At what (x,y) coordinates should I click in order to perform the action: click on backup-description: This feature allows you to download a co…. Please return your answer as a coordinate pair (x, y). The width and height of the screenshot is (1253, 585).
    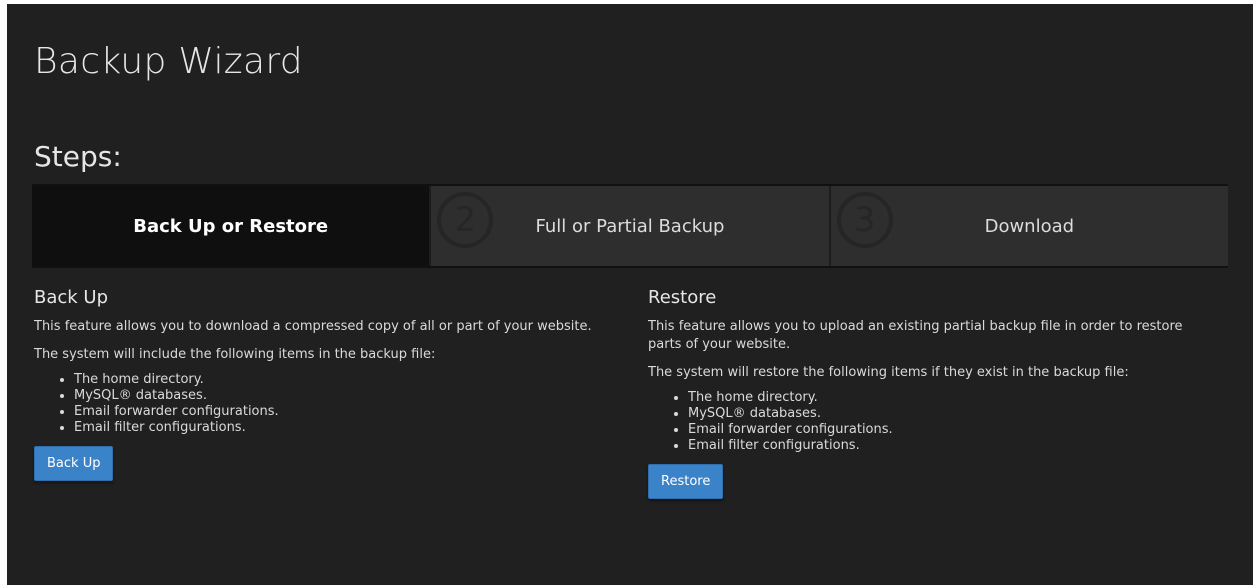
    Looking at the image, I should click on (313, 326).